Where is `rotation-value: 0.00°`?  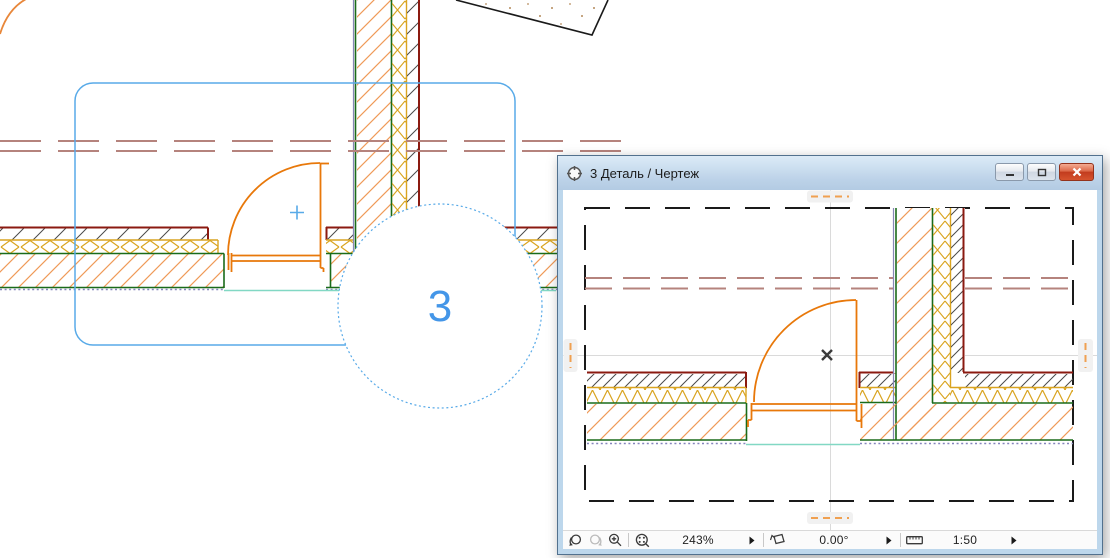 rotation-value: 0.00° is located at coordinates (834, 540).